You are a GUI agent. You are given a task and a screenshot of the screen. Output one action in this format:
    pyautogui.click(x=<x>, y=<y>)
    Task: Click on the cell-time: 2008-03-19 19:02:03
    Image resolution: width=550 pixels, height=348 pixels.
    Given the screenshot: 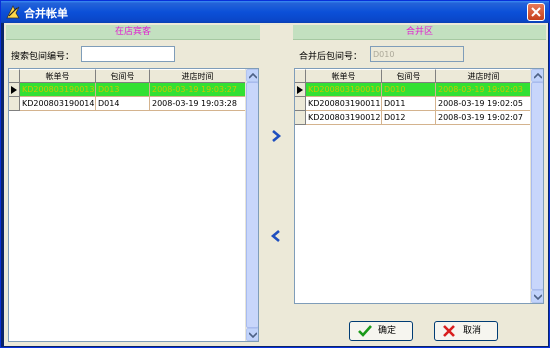 What is the action you would take?
    pyautogui.click(x=484, y=90)
    